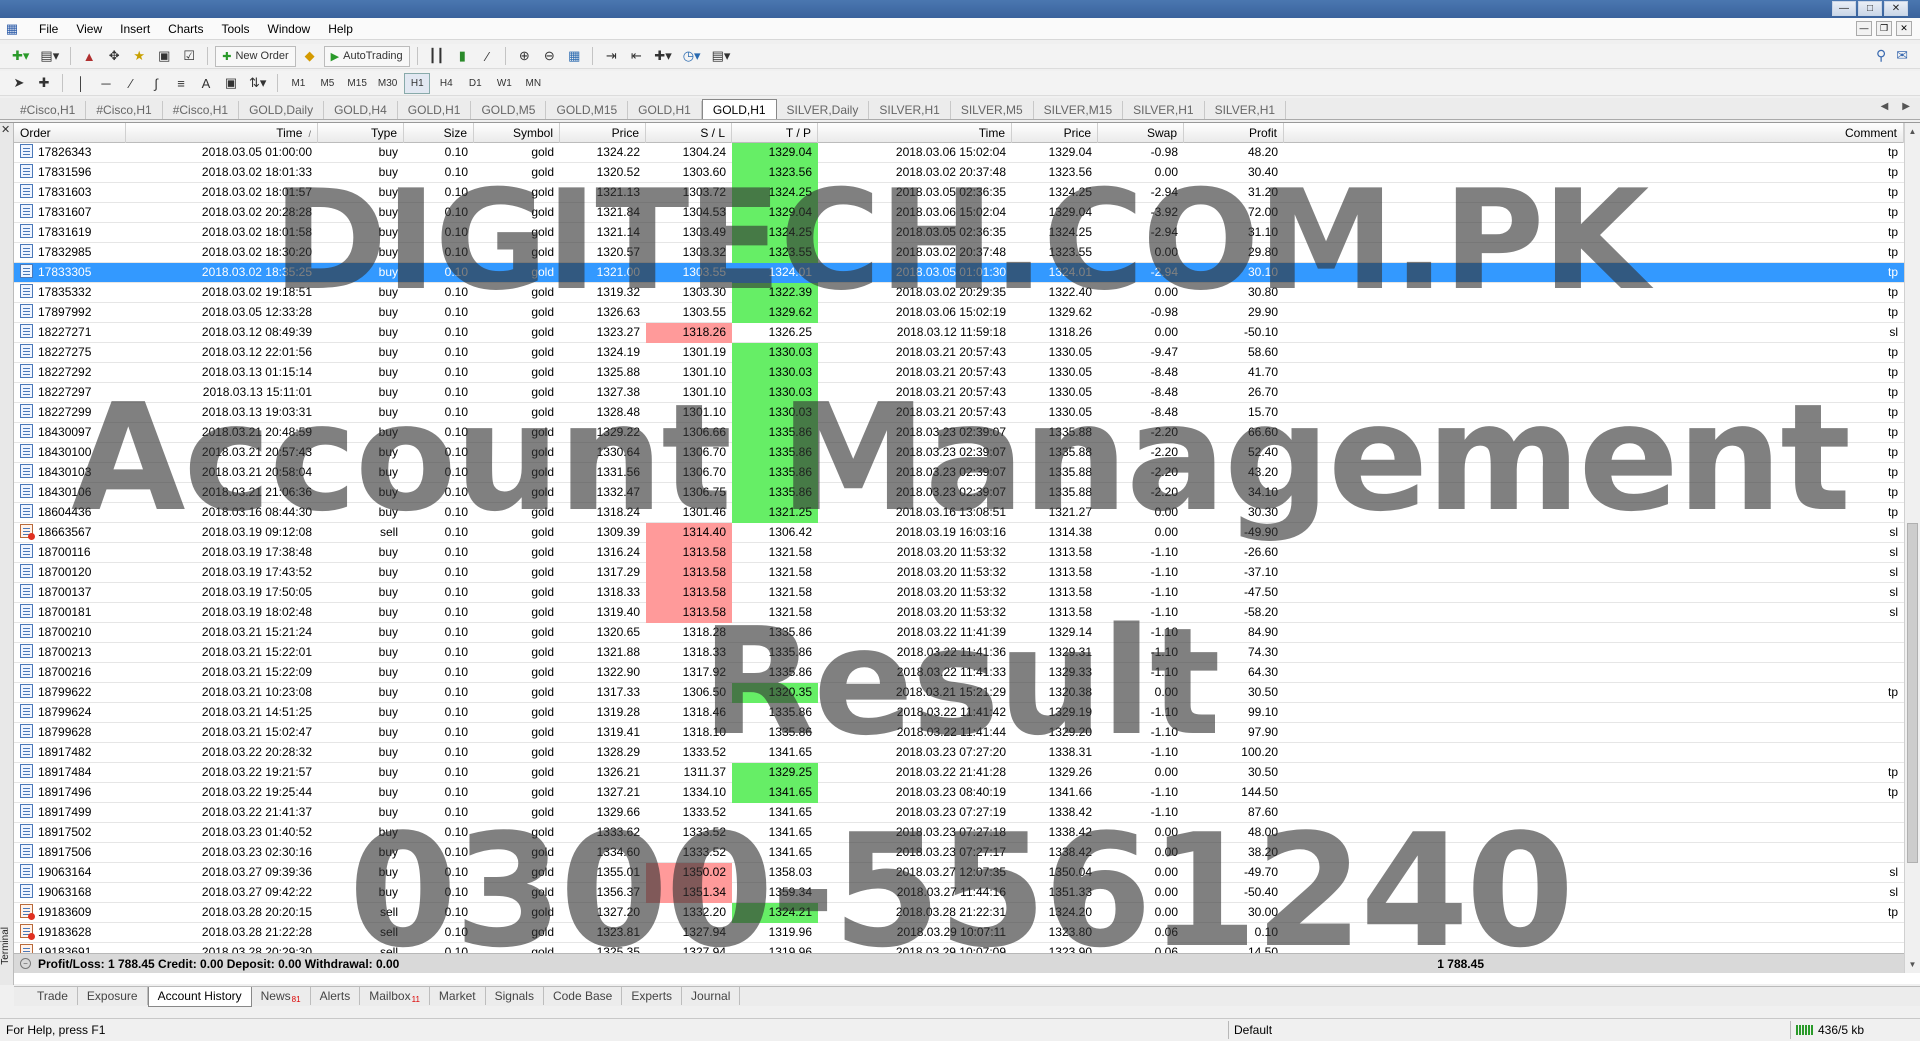  Describe the element at coordinates (524, 56) in the screenshot. I see `zoom-in-icon: ⊕` at that location.